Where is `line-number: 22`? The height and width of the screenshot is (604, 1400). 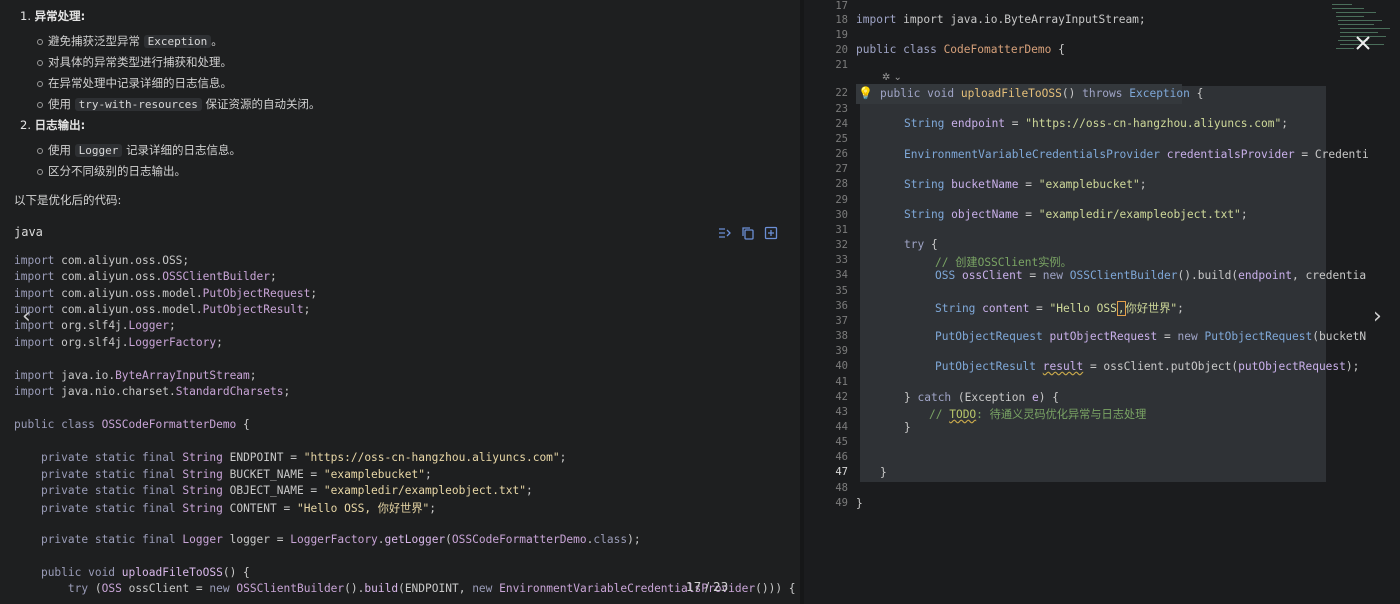 line-number: 22 is located at coordinates (841, 93).